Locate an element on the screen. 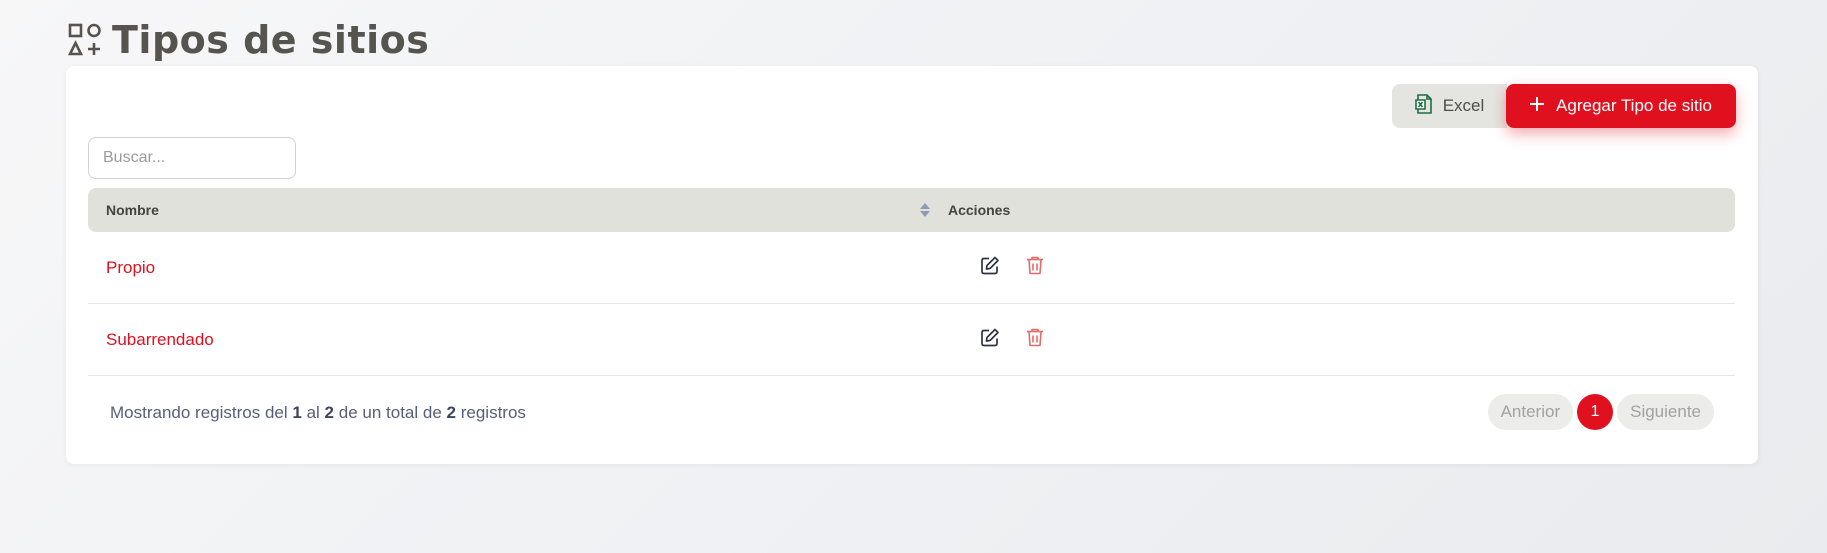  excel-label: Excel is located at coordinates (1463, 105).